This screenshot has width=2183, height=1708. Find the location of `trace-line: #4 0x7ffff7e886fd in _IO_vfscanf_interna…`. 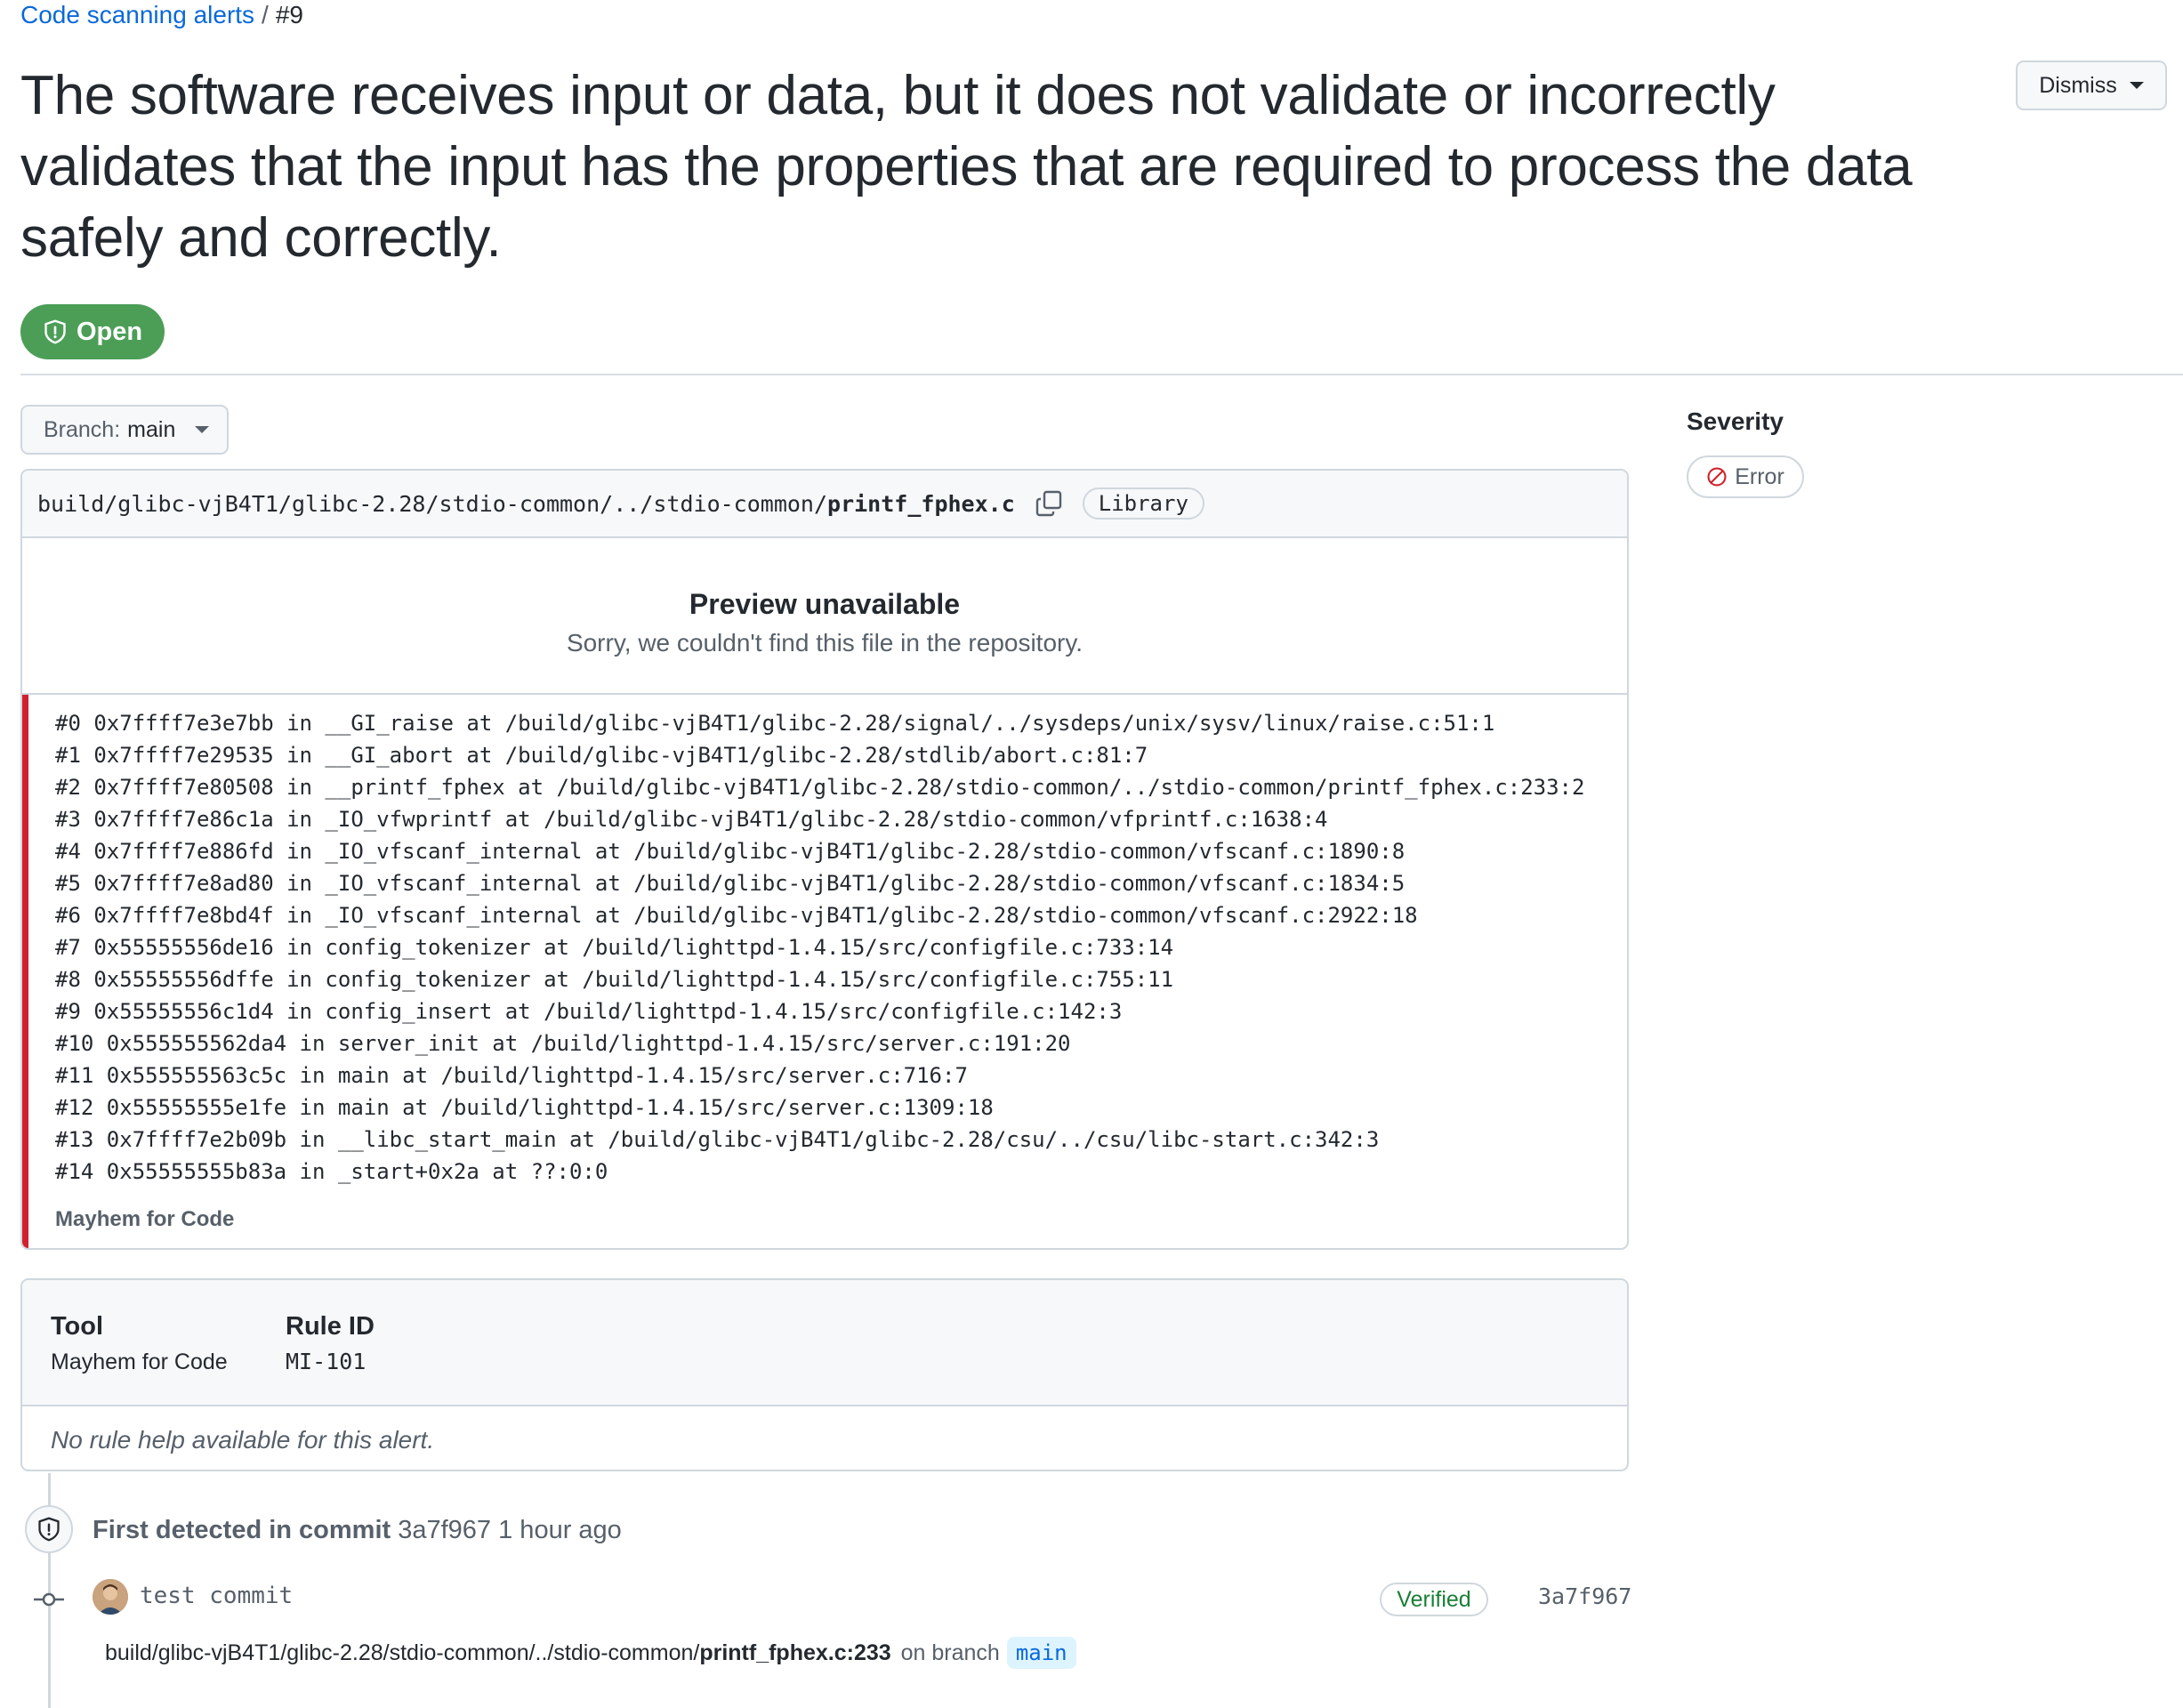

trace-line: #4 0x7ffff7e886fd in _IO_vfscanf_interna… is located at coordinates (730, 851).